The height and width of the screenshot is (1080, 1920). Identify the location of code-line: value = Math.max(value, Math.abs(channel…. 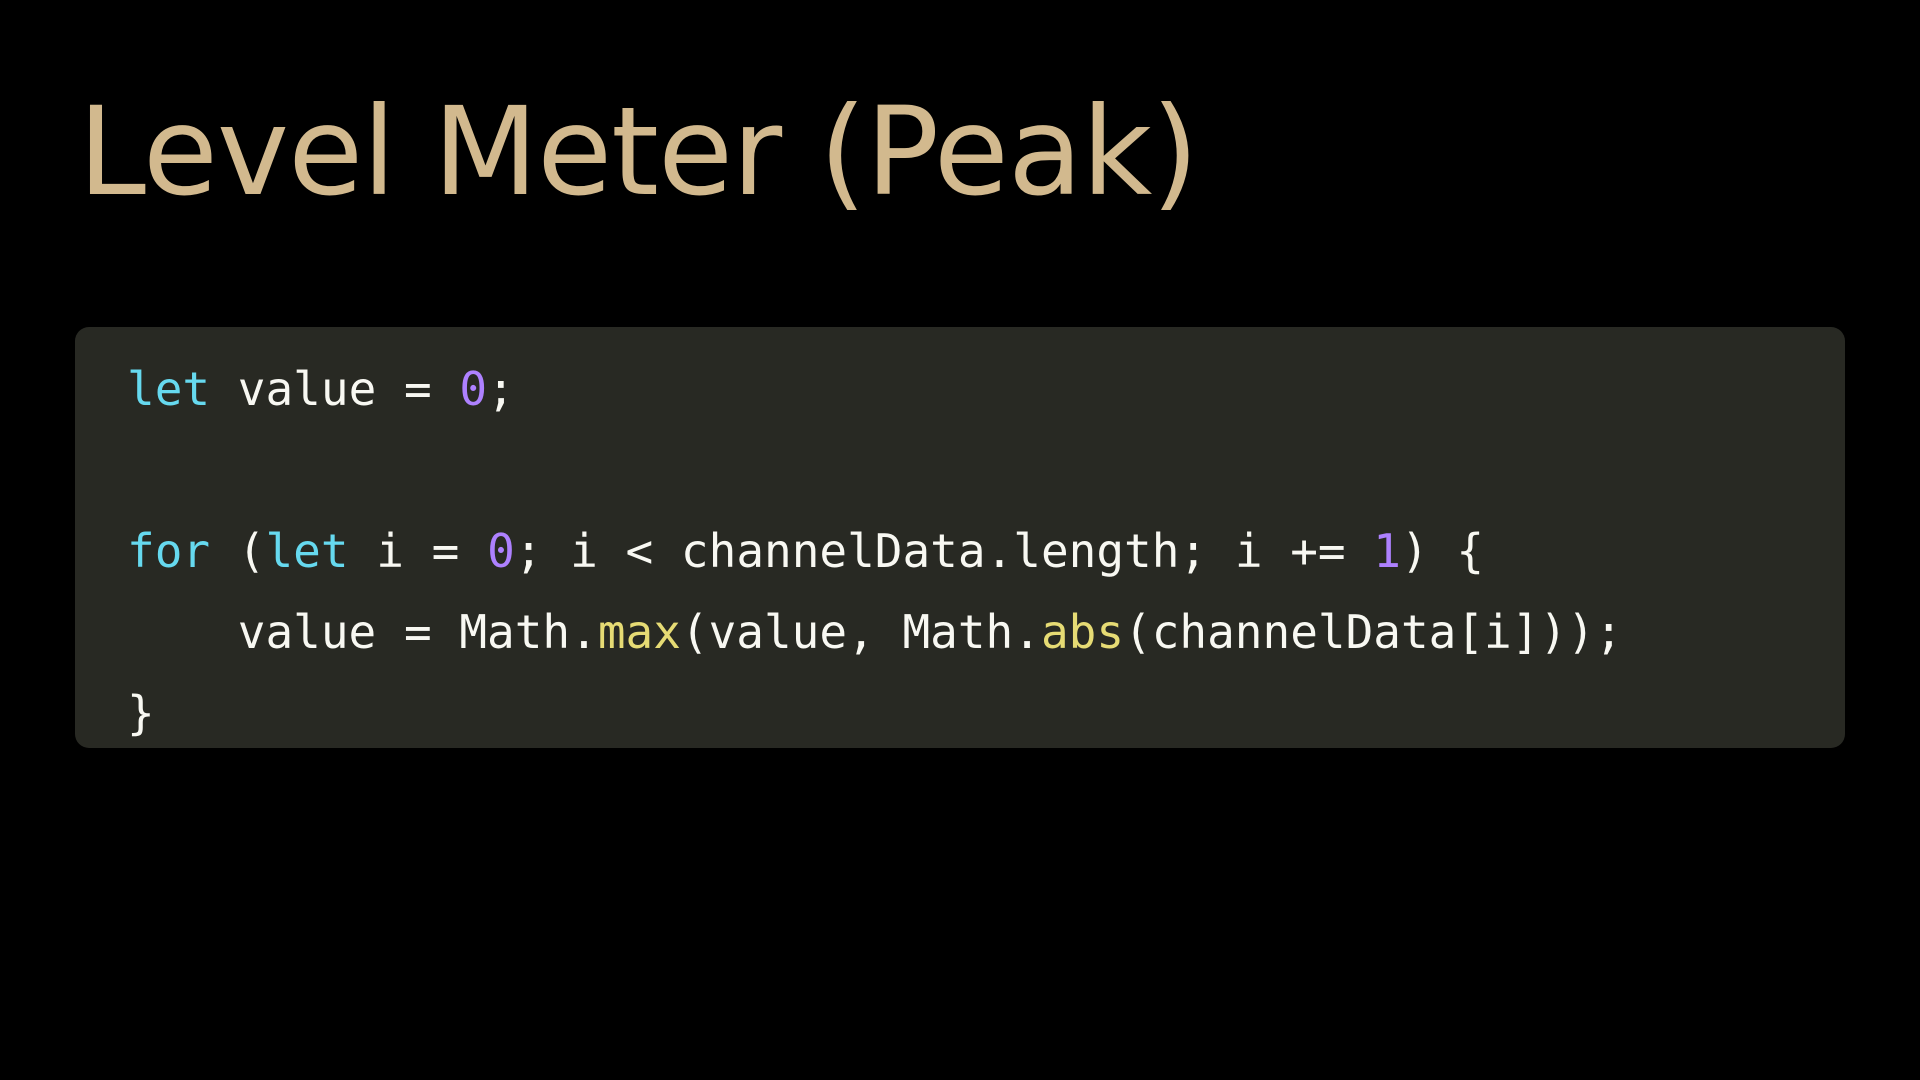
(986, 632).